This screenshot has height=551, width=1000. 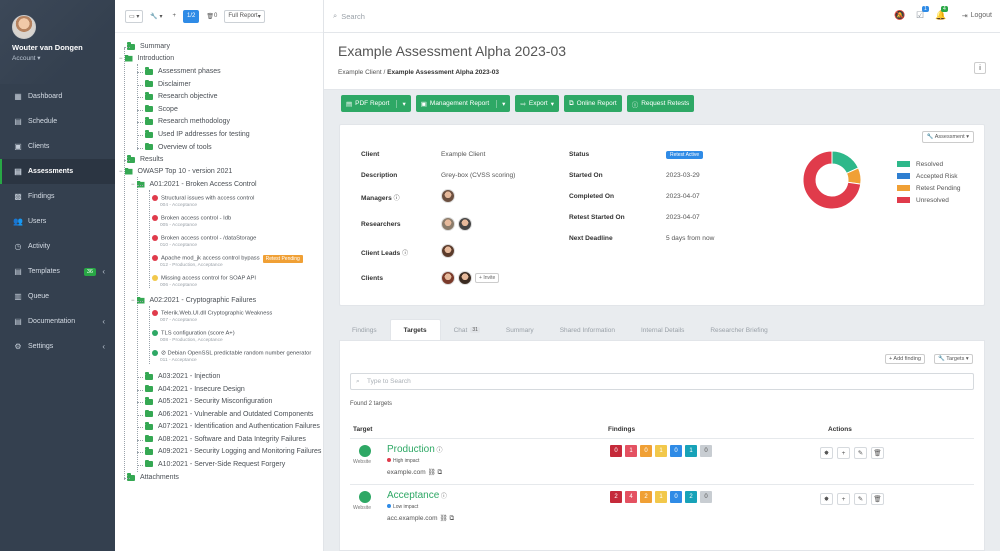 What do you see at coordinates (57, 196) in the screenshot?
I see `sidebar-item-findings: ▩Findings` at bounding box center [57, 196].